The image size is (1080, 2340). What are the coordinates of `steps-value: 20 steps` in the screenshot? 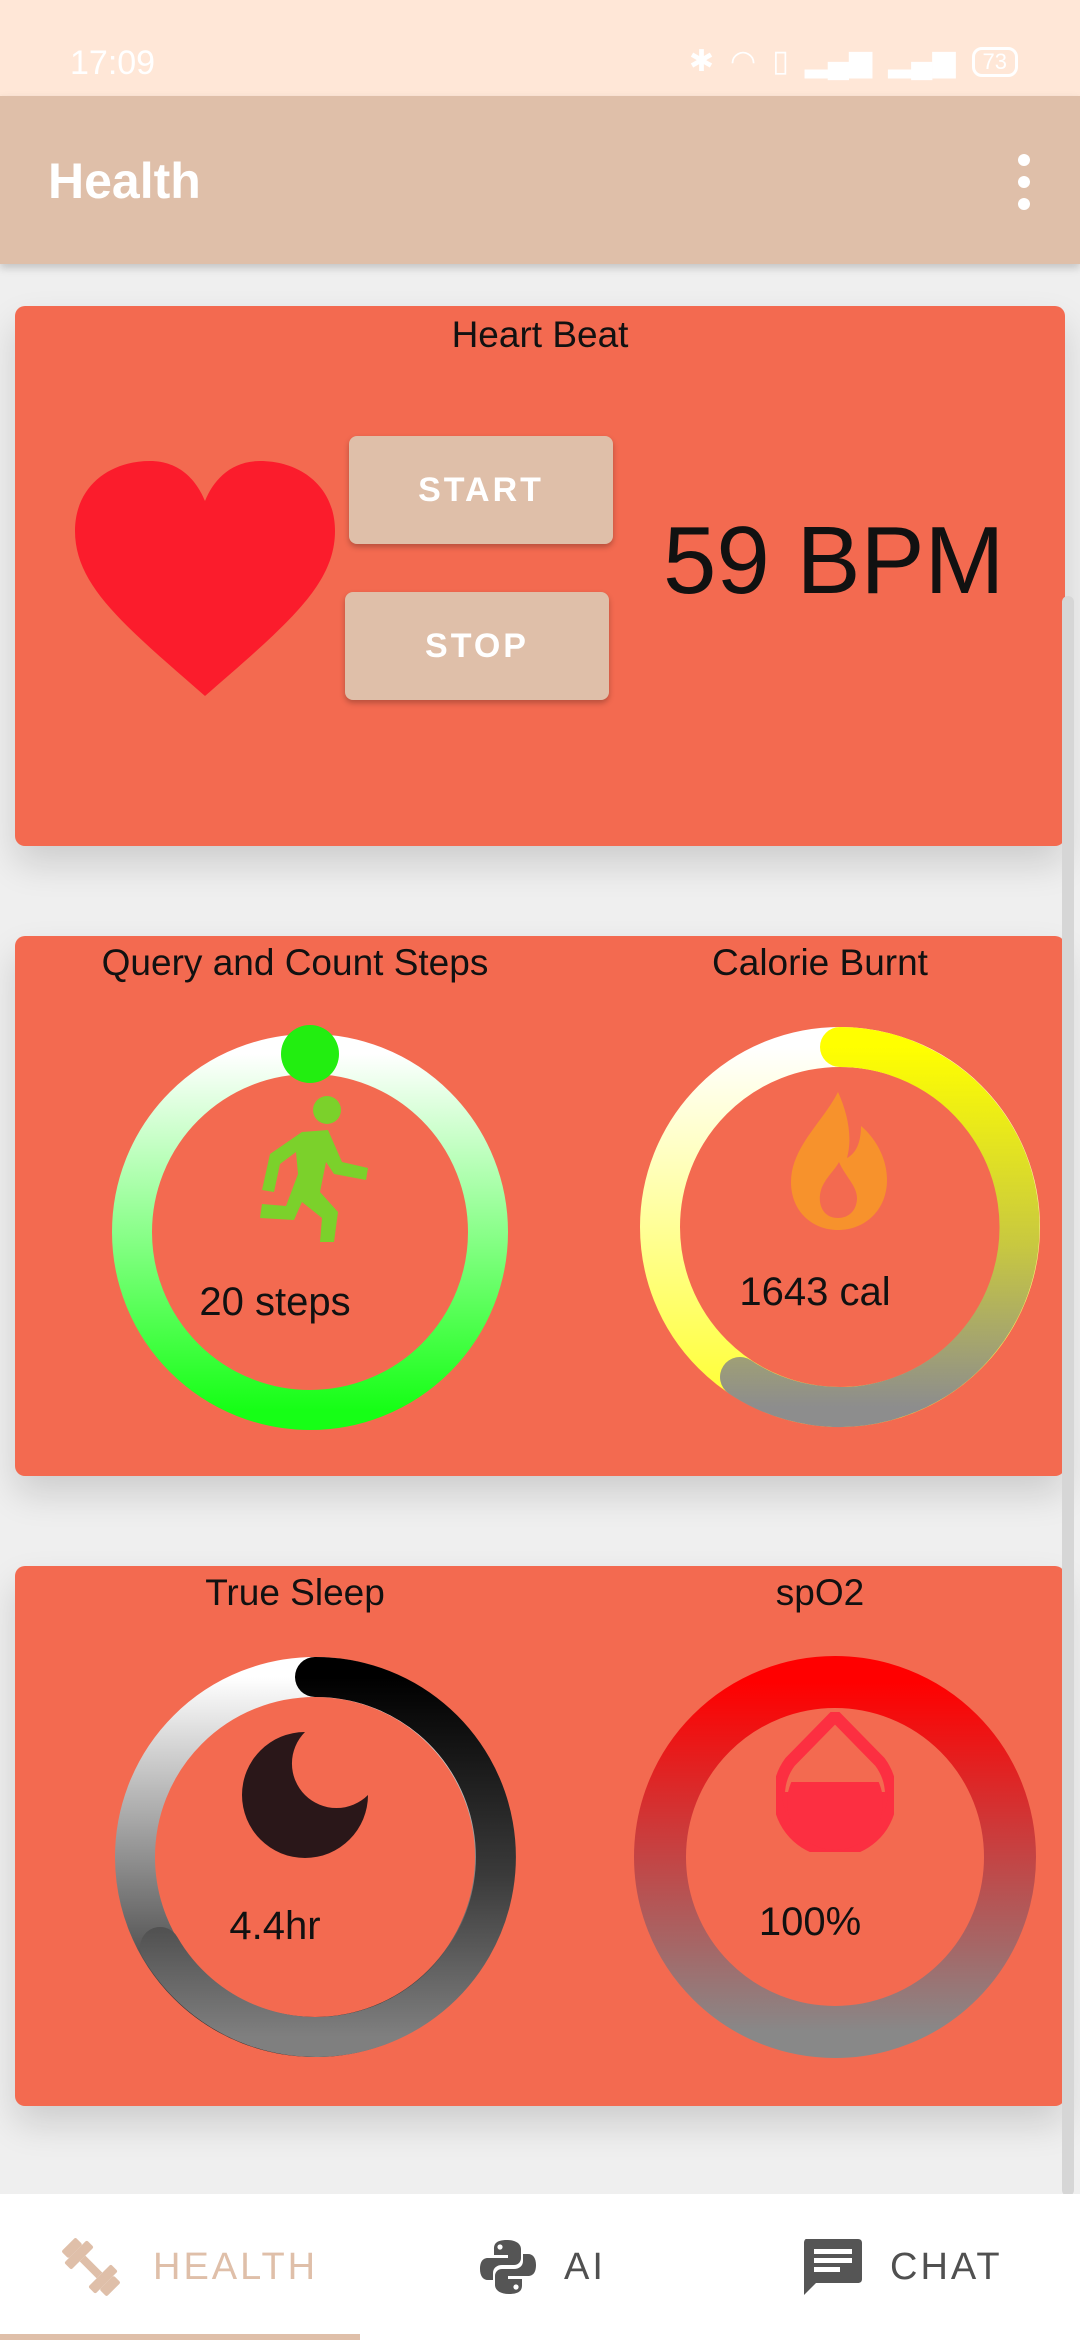 It's located at (275, 1302).